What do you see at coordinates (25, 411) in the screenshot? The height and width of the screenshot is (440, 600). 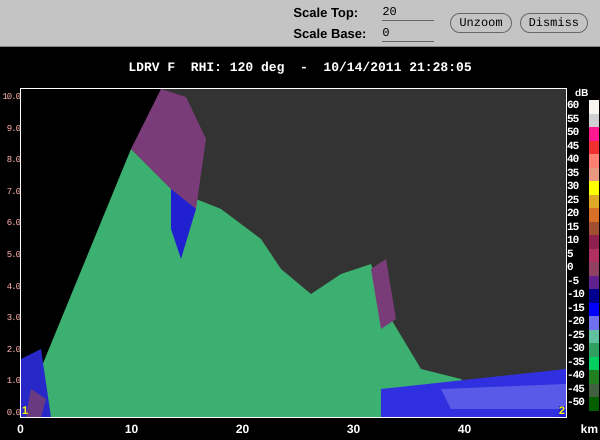 I see `corner-marker: 1` at bounding box center [25, 411].